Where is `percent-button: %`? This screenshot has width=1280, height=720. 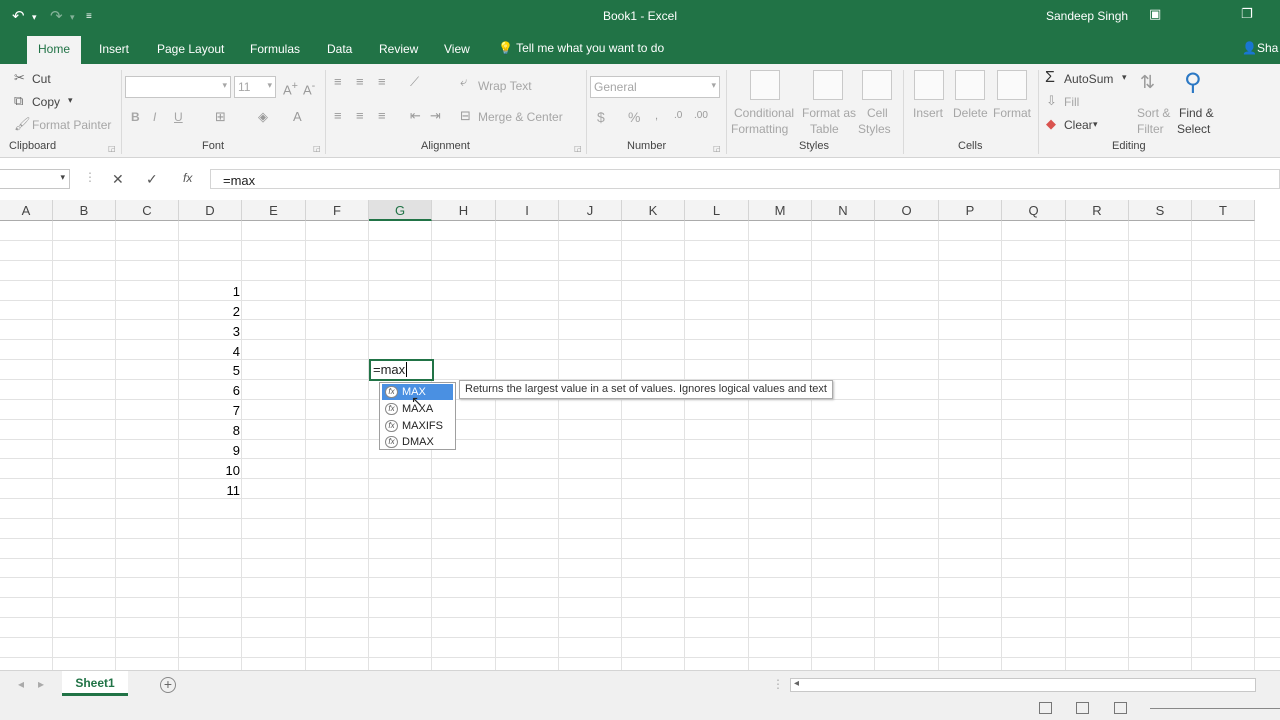 percent-button: % is located at coordinates (634, 117).